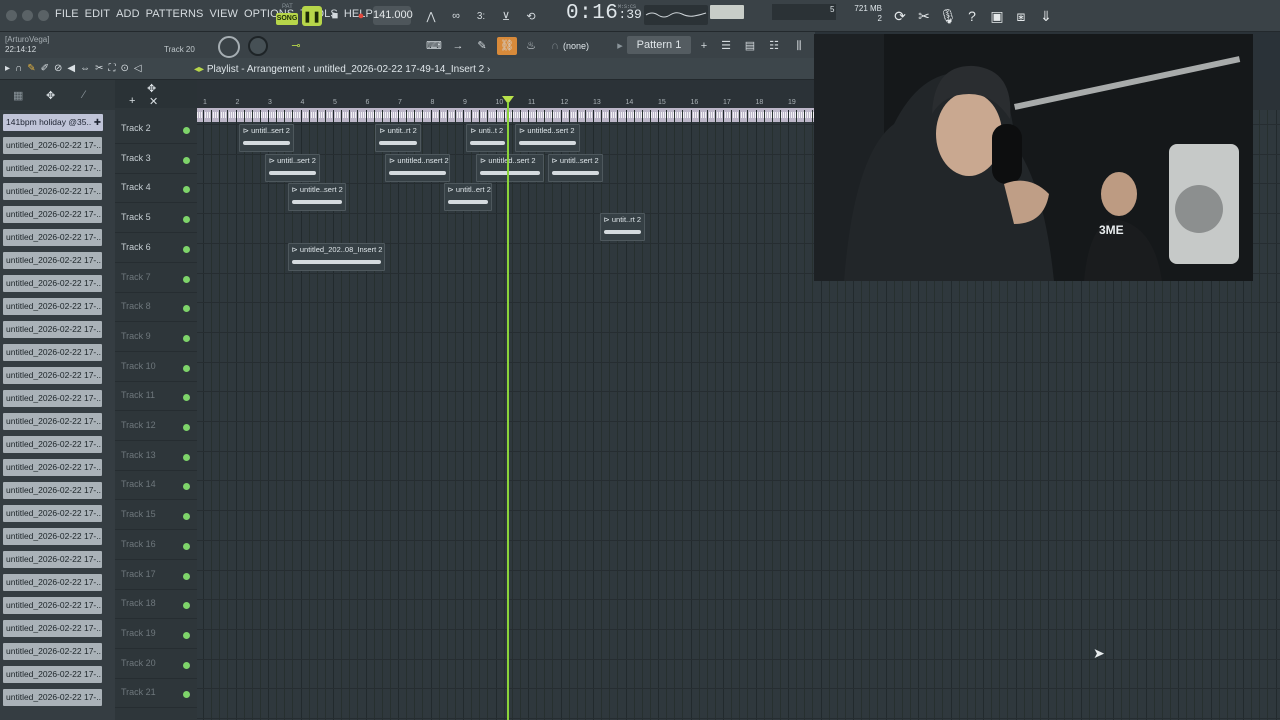  What do you see at coordinates (316, 197) in the screenshot?
I see `audio-clip: ⊳ untitle..sert 2` at bounding box center [316, 197].